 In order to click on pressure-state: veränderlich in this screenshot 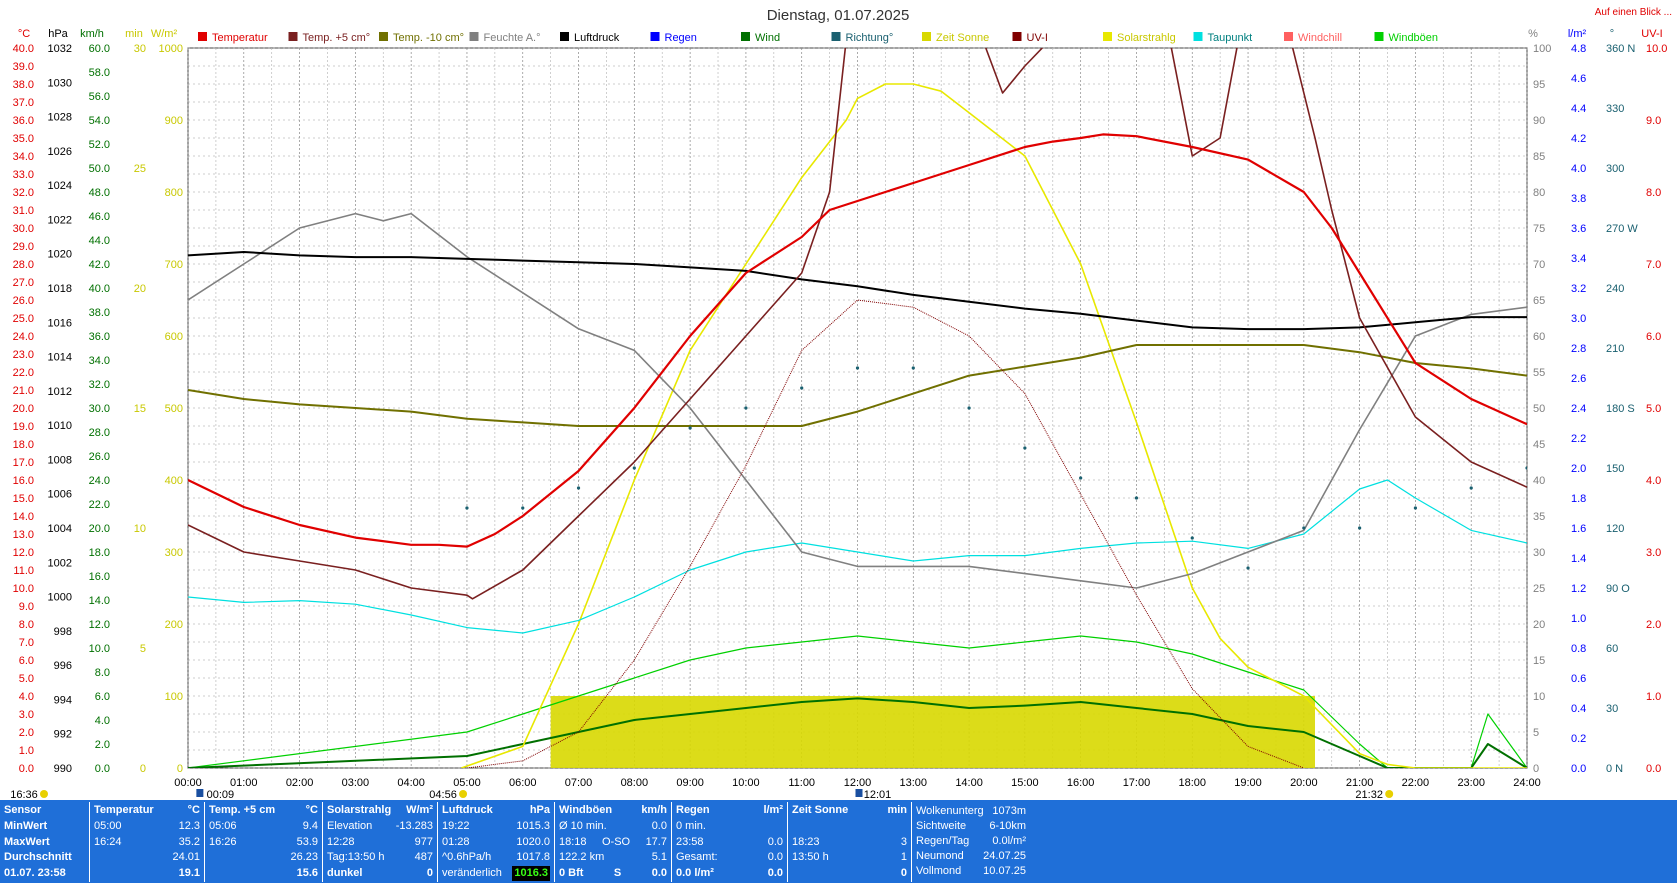, I will do `click(472, 872)`.